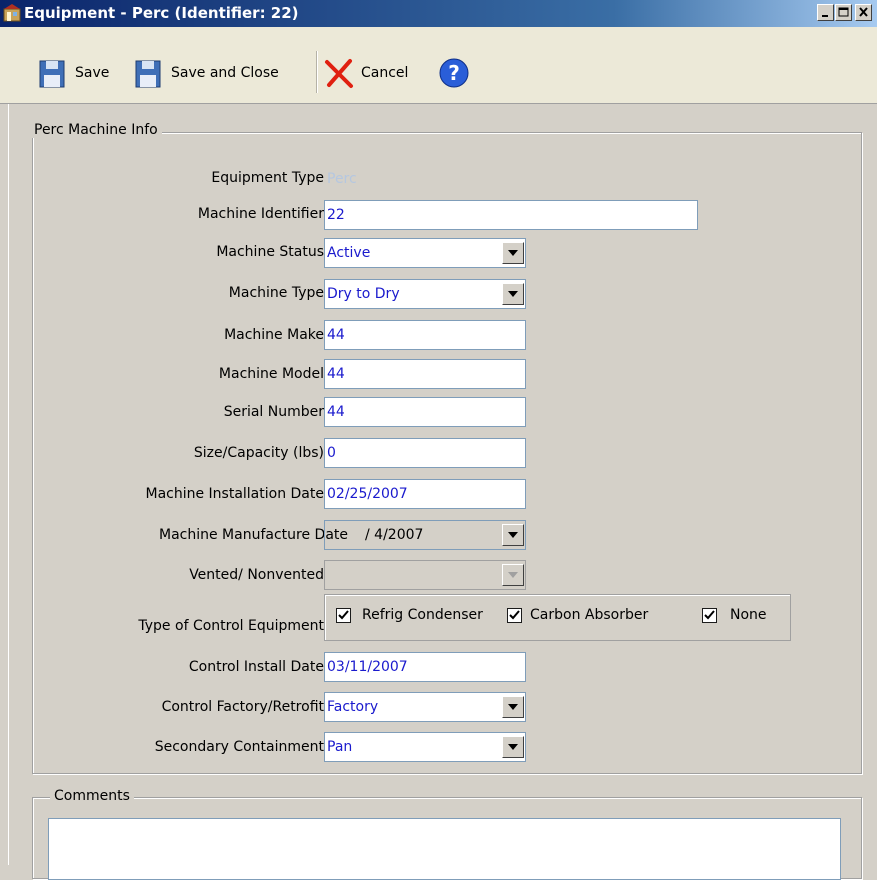  I want to click on machine-make-input: 44, so click(425, 335).